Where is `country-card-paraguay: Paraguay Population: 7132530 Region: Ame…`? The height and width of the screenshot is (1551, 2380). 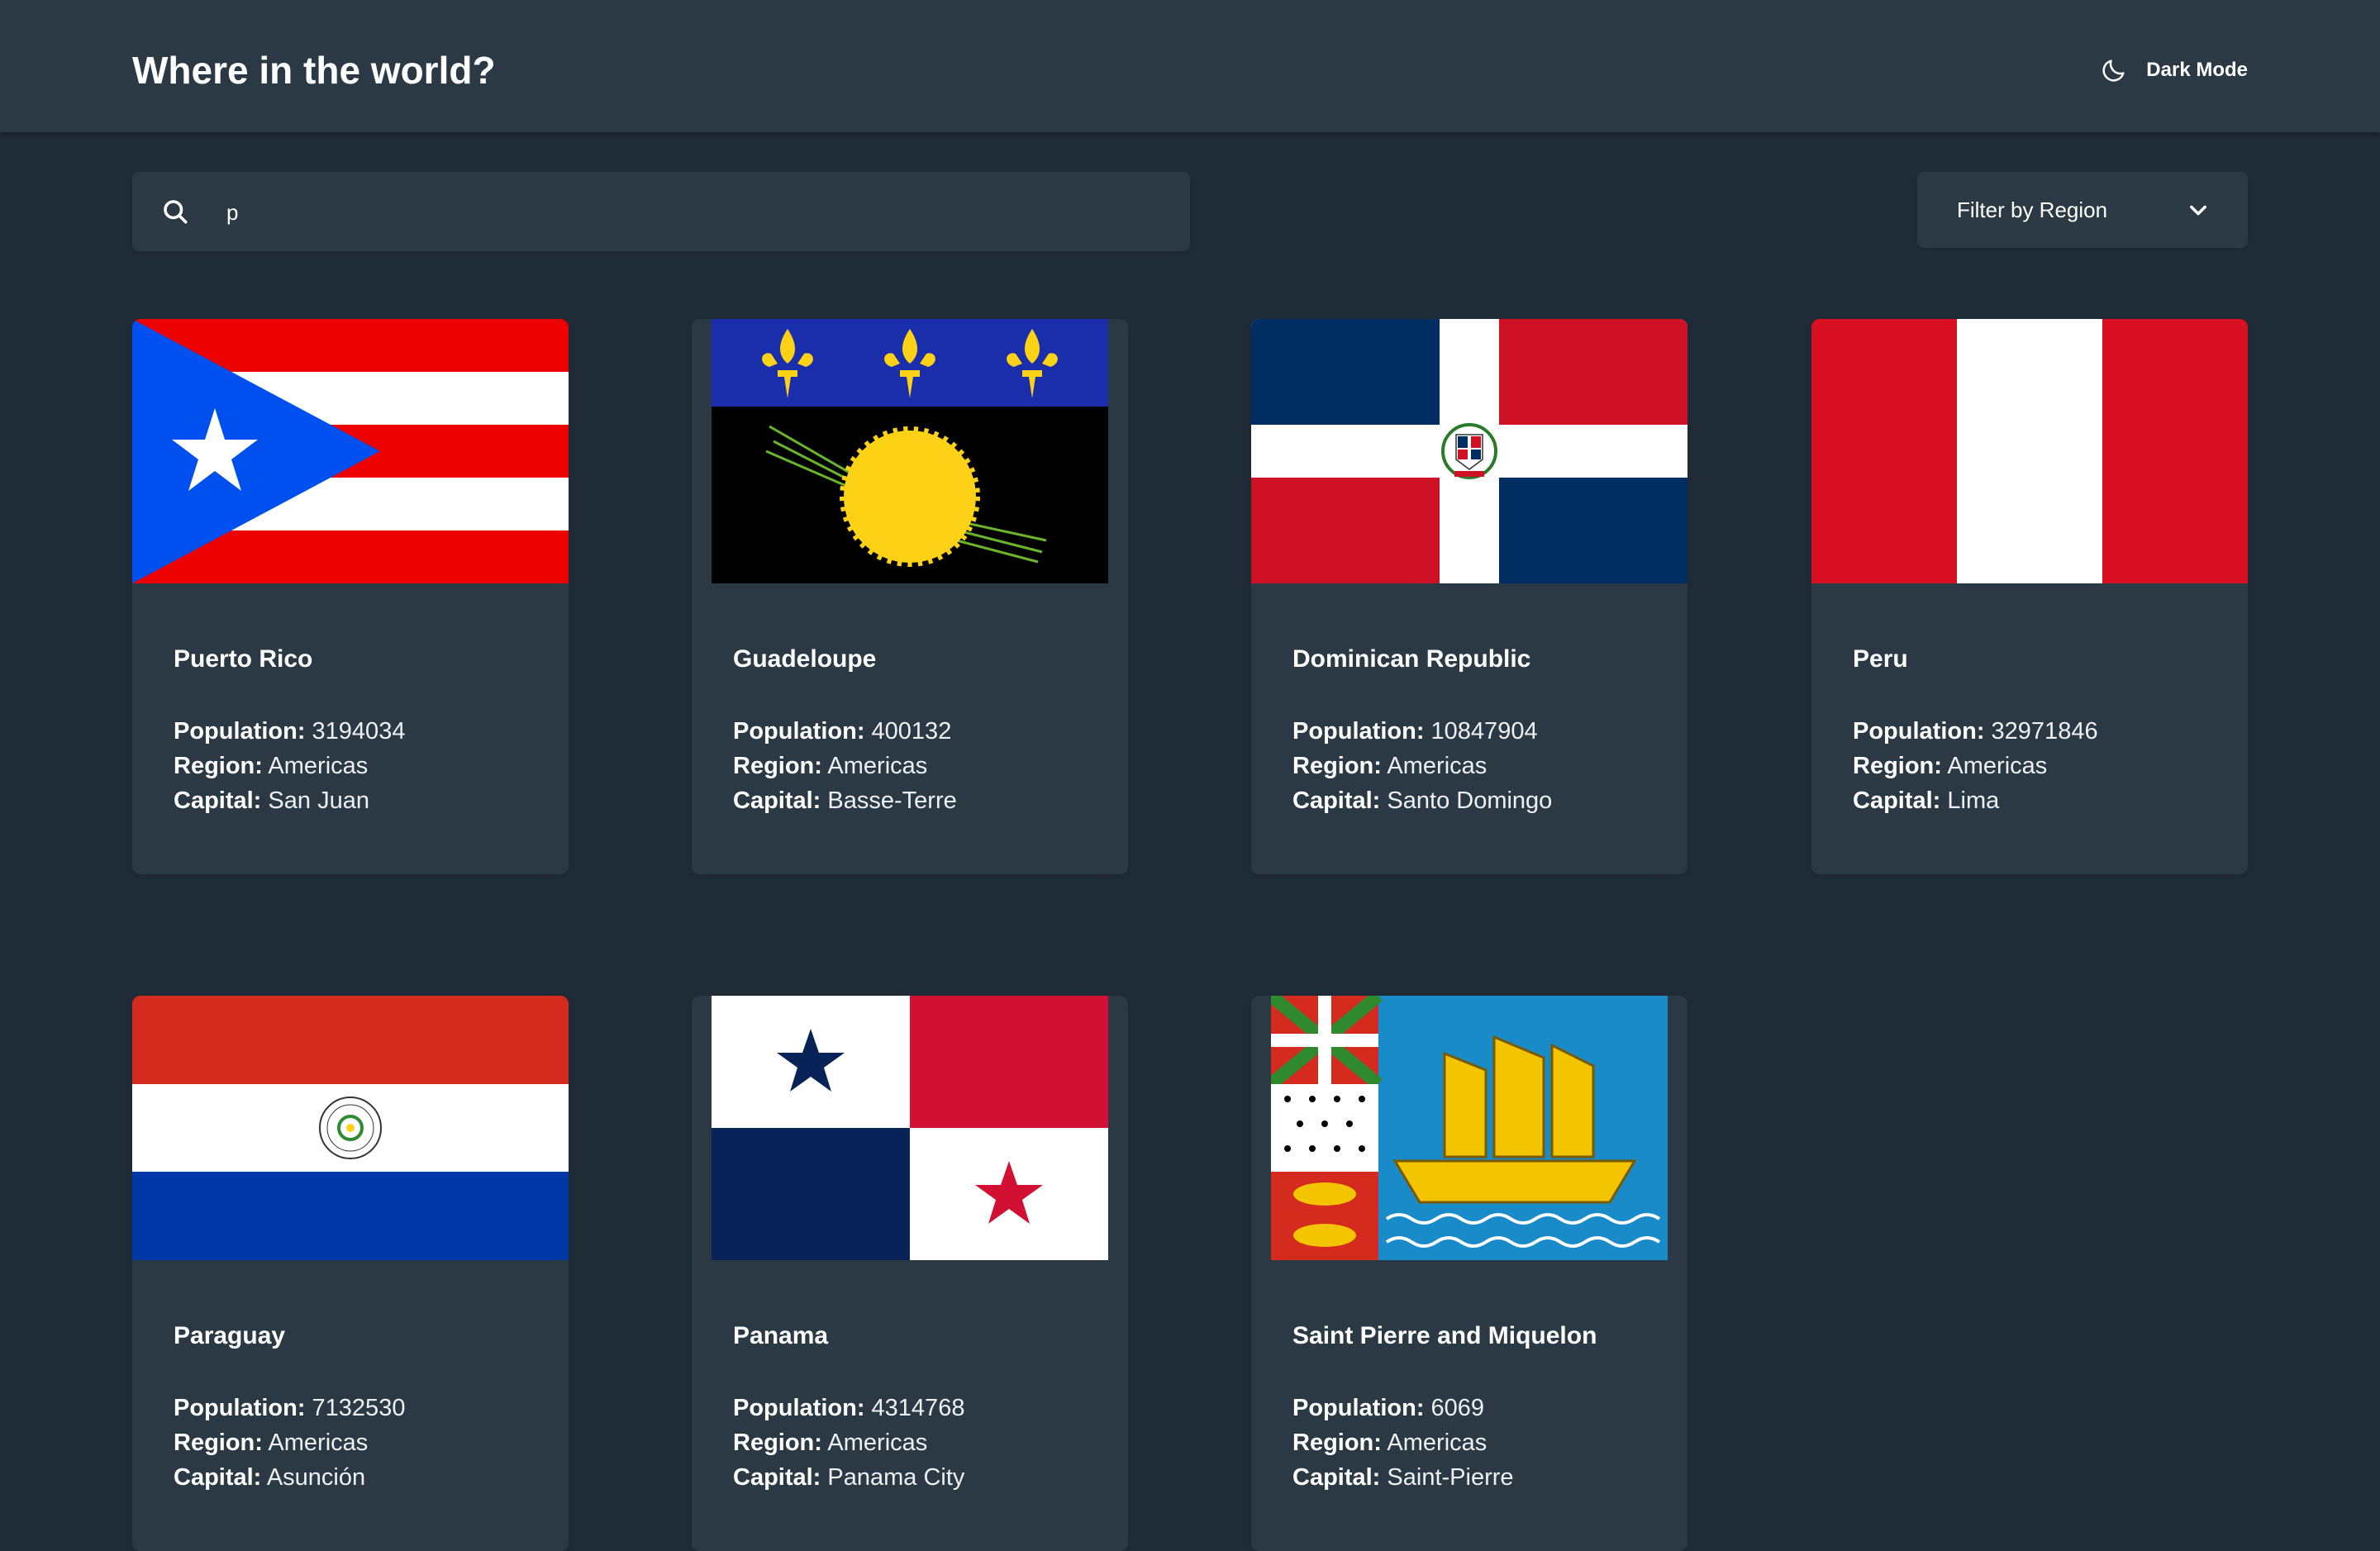 country-card-paraguay: Paraguay Population: 7132530 Region: Ame… is located at coordinates (350, 1273).